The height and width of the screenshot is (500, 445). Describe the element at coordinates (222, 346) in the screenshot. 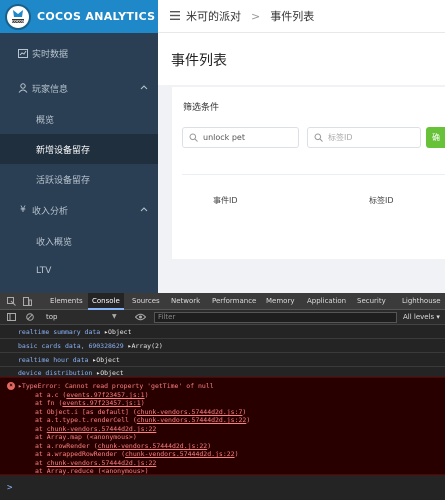

I see `console-log-line: basic cards data, 690328629 ▸Array(2)` at that location.